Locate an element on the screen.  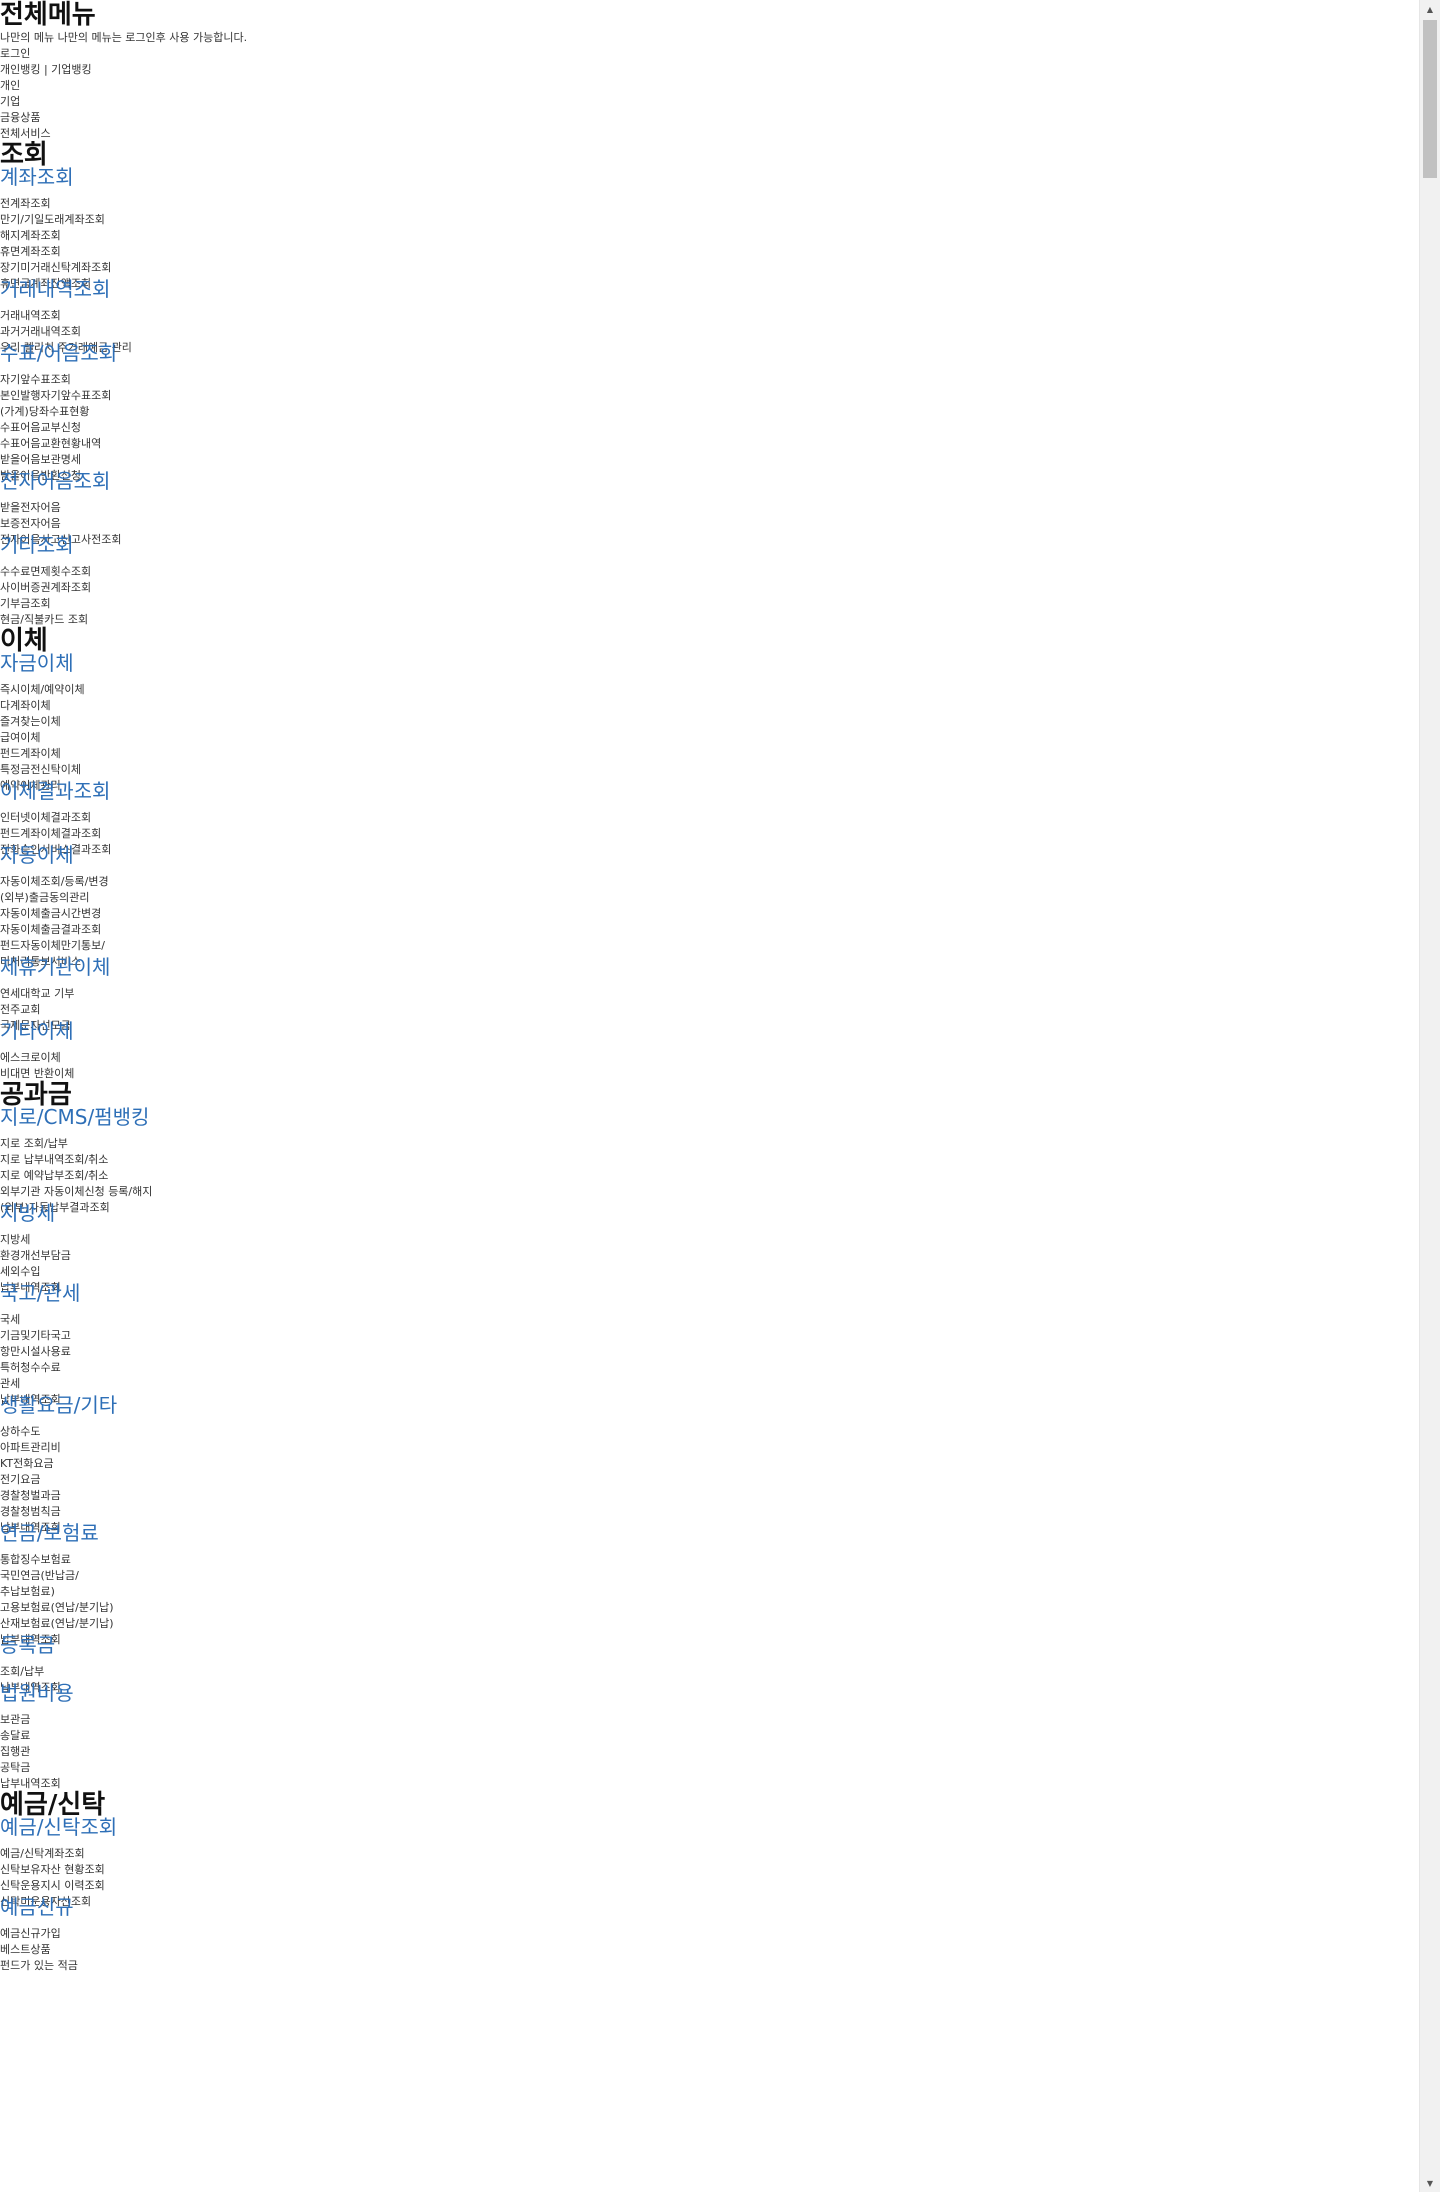
menu-item-link: 다계좌이체 is located at coordinates (710, 706).